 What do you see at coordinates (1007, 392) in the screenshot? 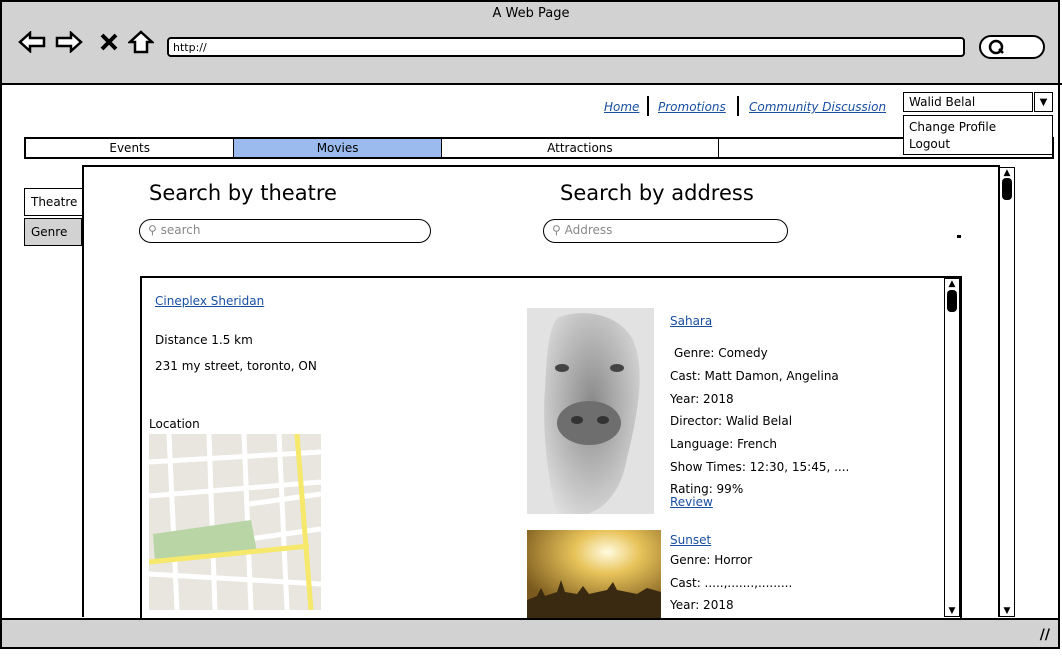
I see `panel-scrollbar` at bounding box center [1007, 392].